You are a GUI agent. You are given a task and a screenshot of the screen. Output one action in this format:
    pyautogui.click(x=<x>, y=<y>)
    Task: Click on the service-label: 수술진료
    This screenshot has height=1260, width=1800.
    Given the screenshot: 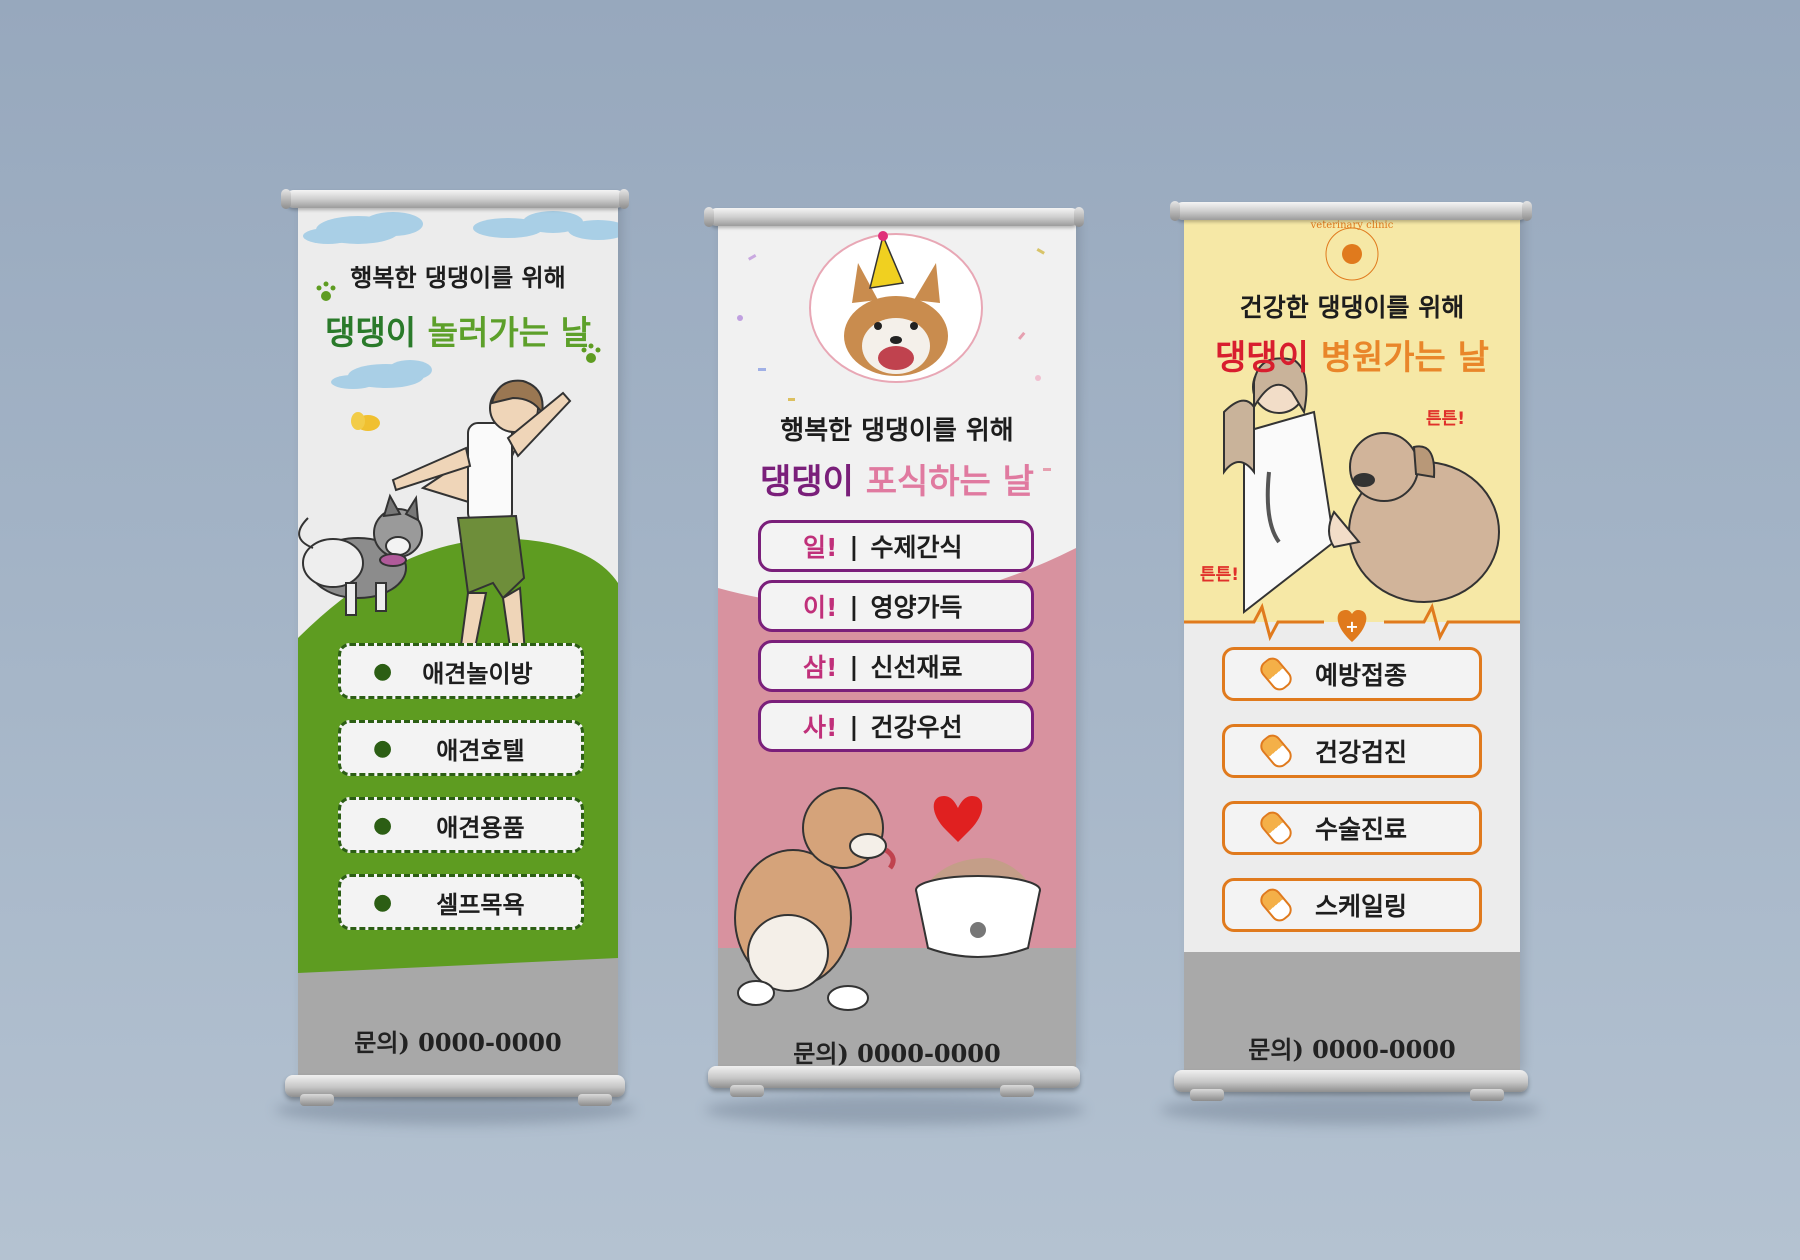 What is the action you would take?
    pyautogui.click(x=1361, y=829)
    